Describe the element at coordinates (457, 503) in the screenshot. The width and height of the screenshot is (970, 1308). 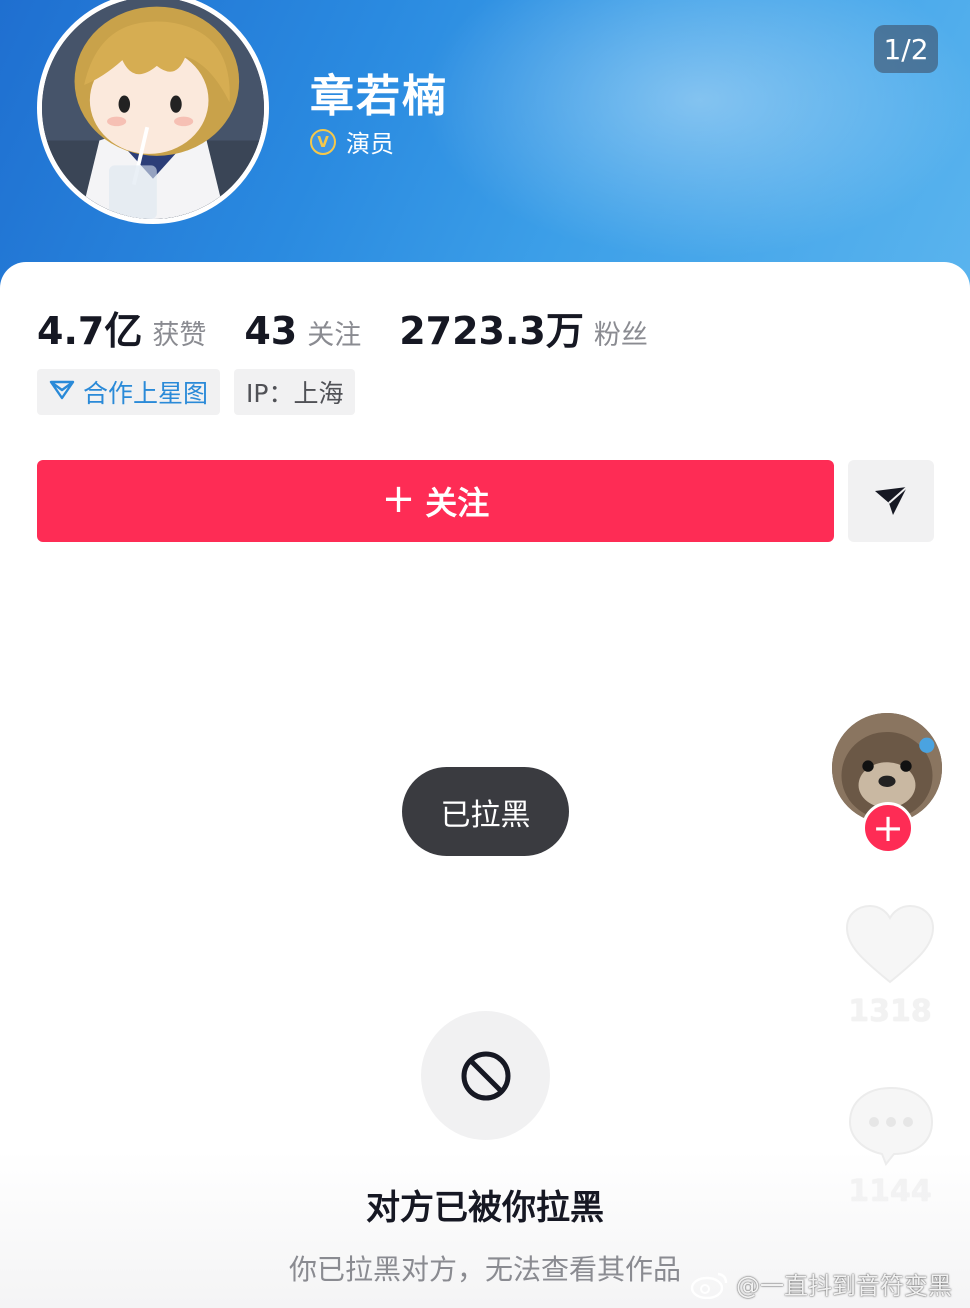
I see `follow-button-label: 关注` at that location.